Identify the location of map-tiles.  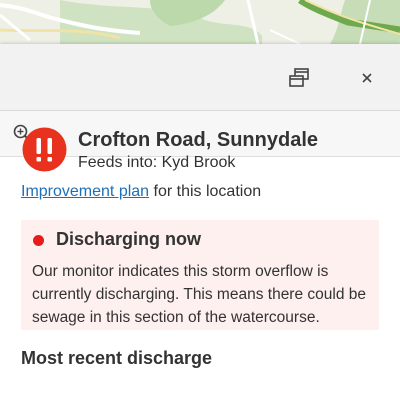
(200, 22).